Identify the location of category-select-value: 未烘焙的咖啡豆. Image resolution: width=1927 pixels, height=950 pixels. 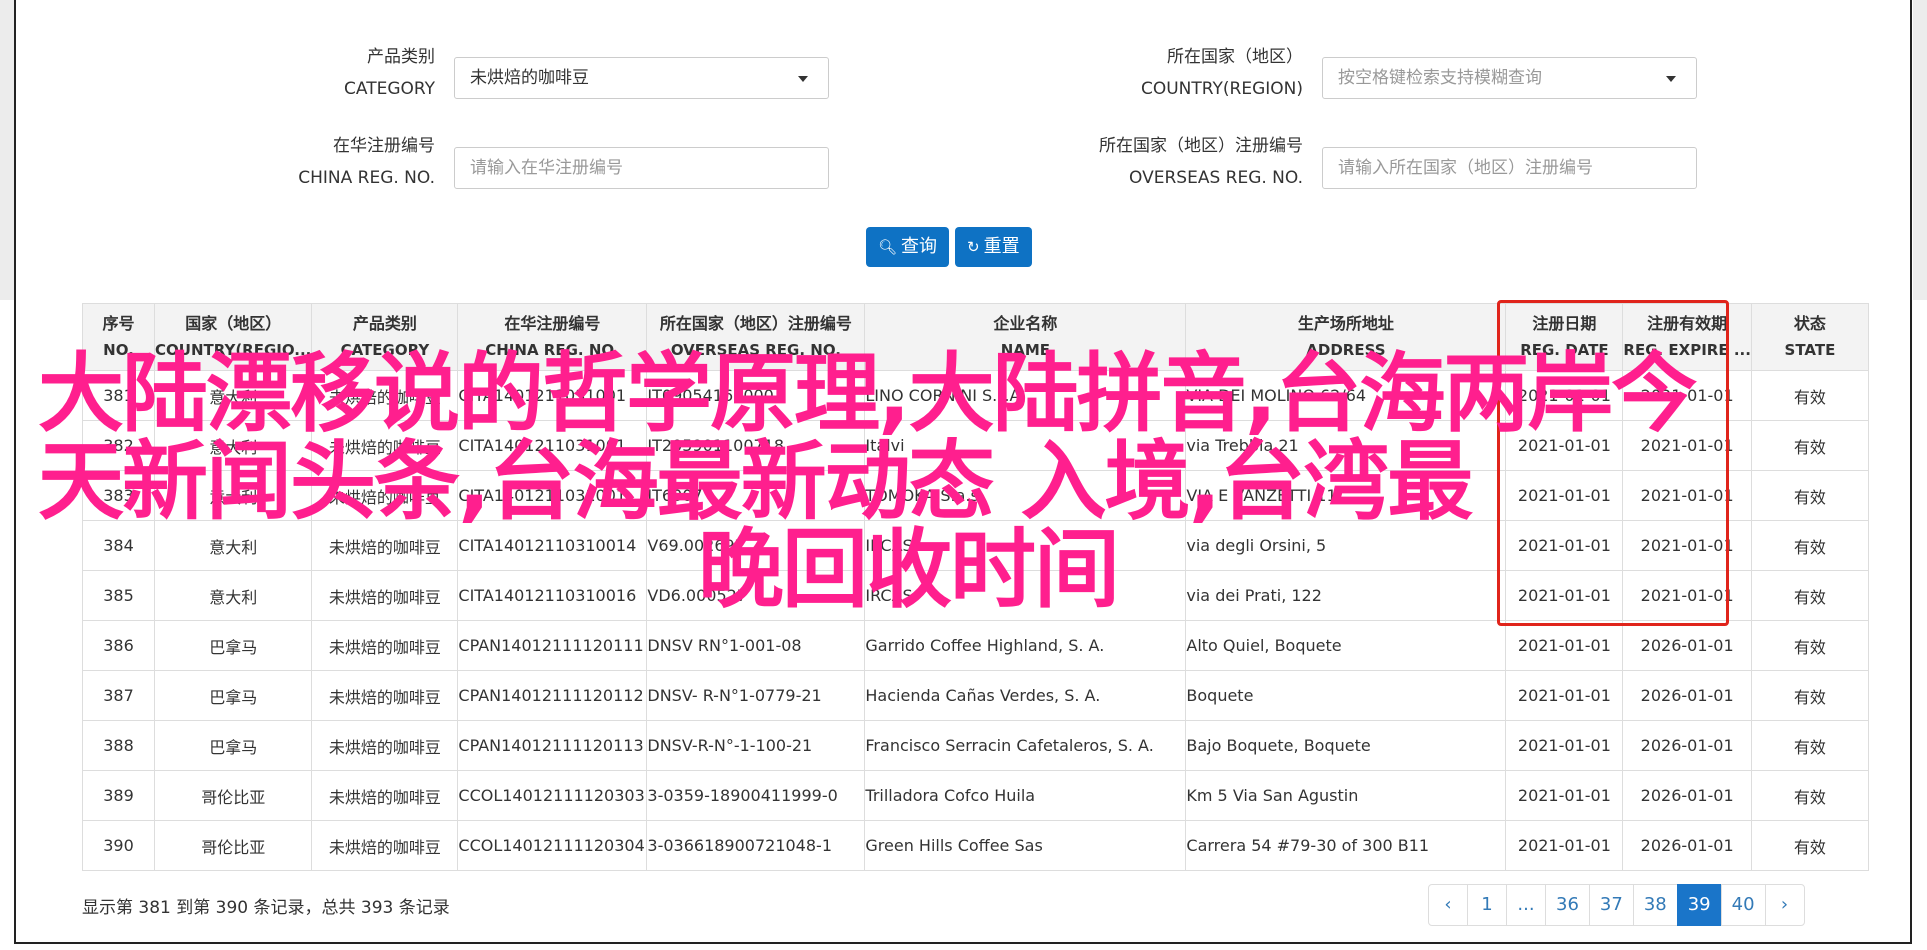
(529, 78).